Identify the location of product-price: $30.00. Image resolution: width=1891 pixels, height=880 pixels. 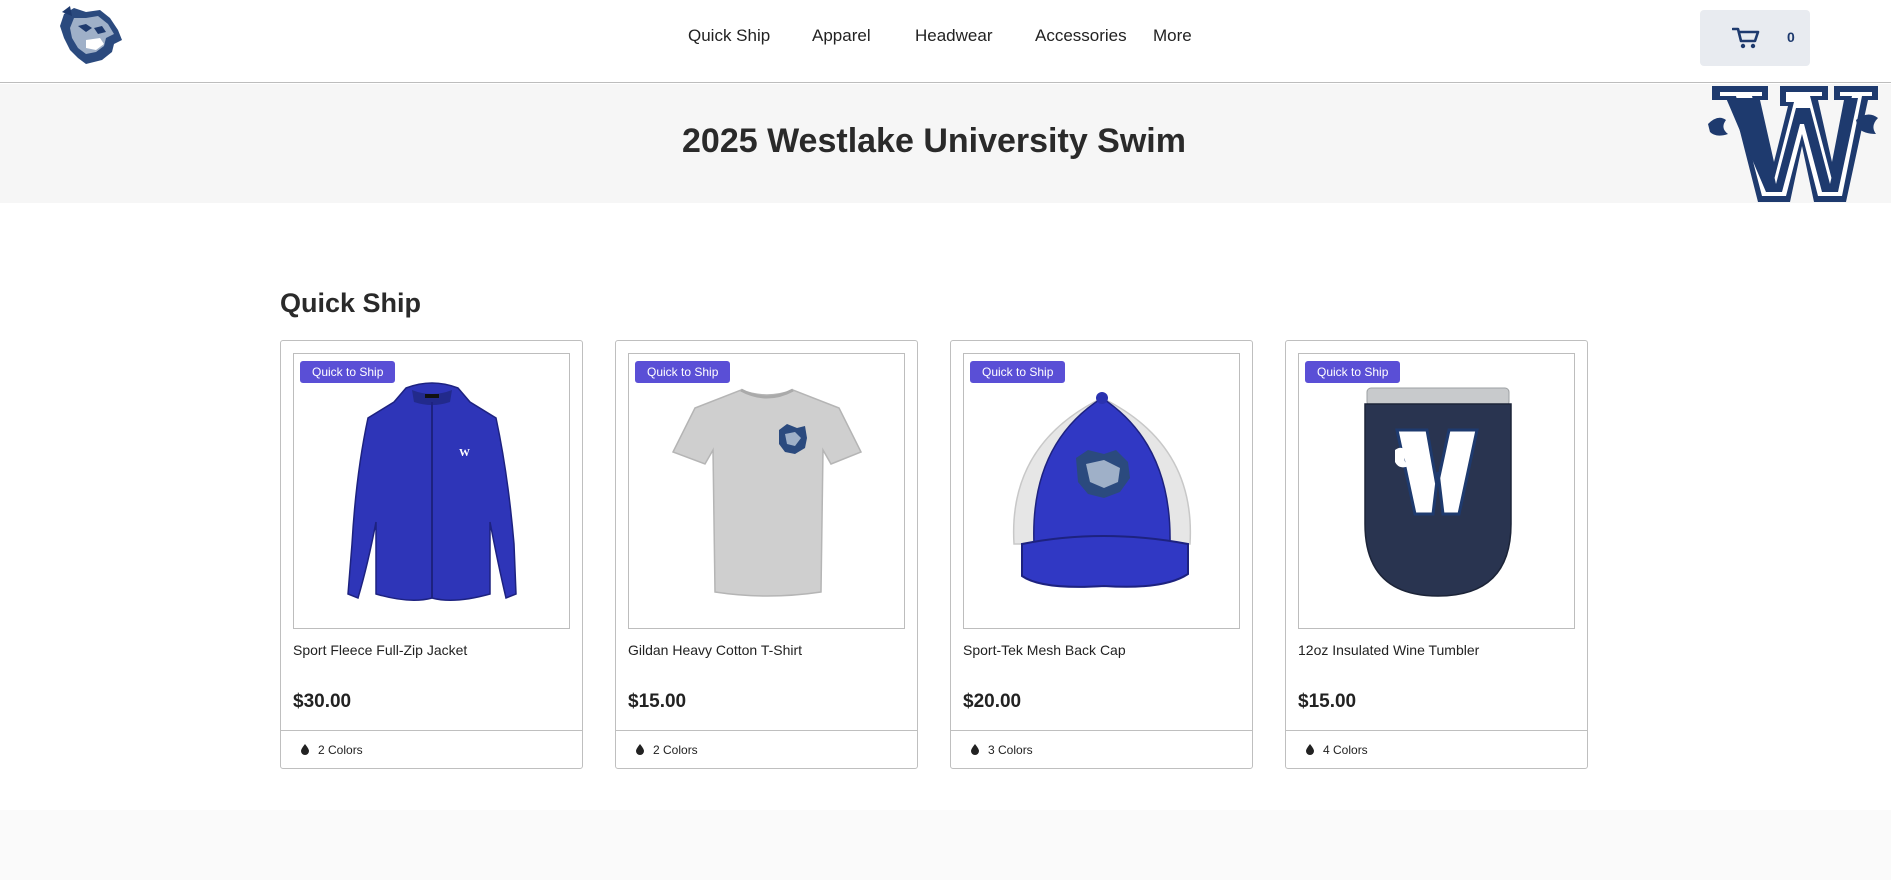
(322, 701).